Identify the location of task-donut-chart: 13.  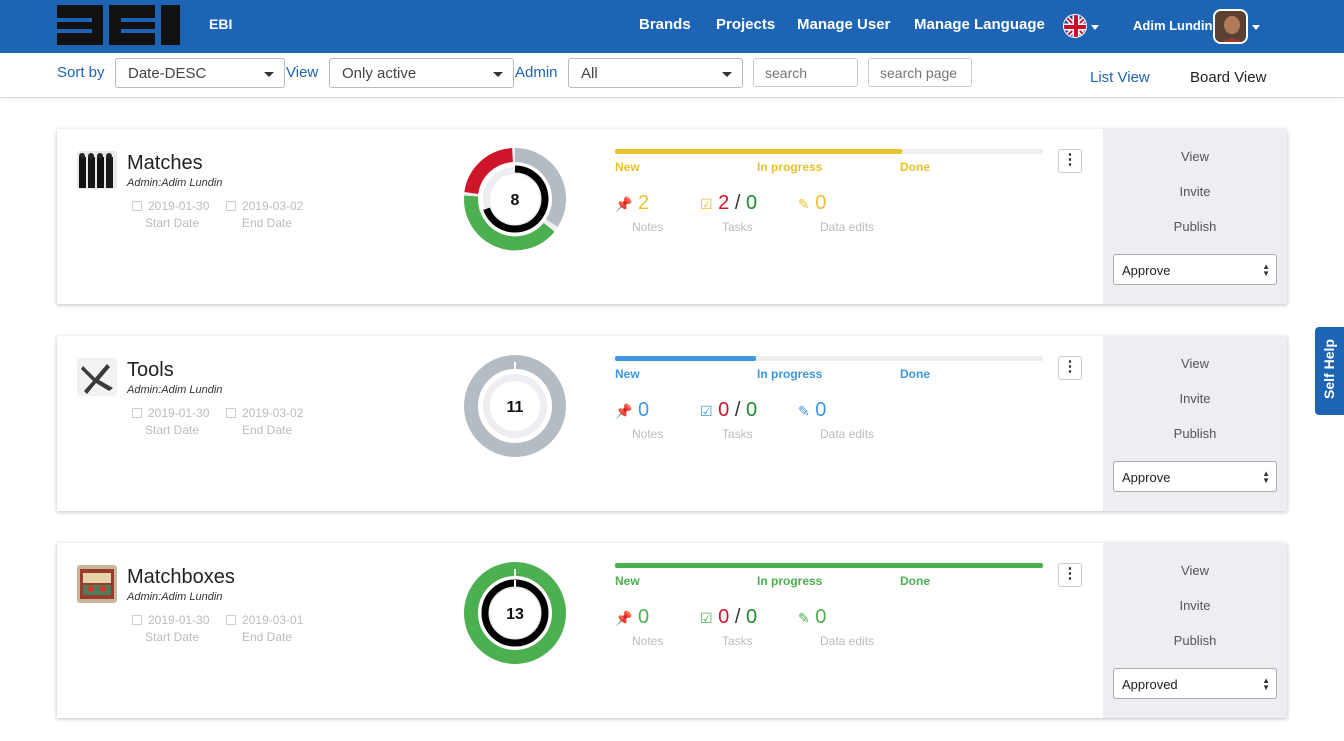
(515, 613).